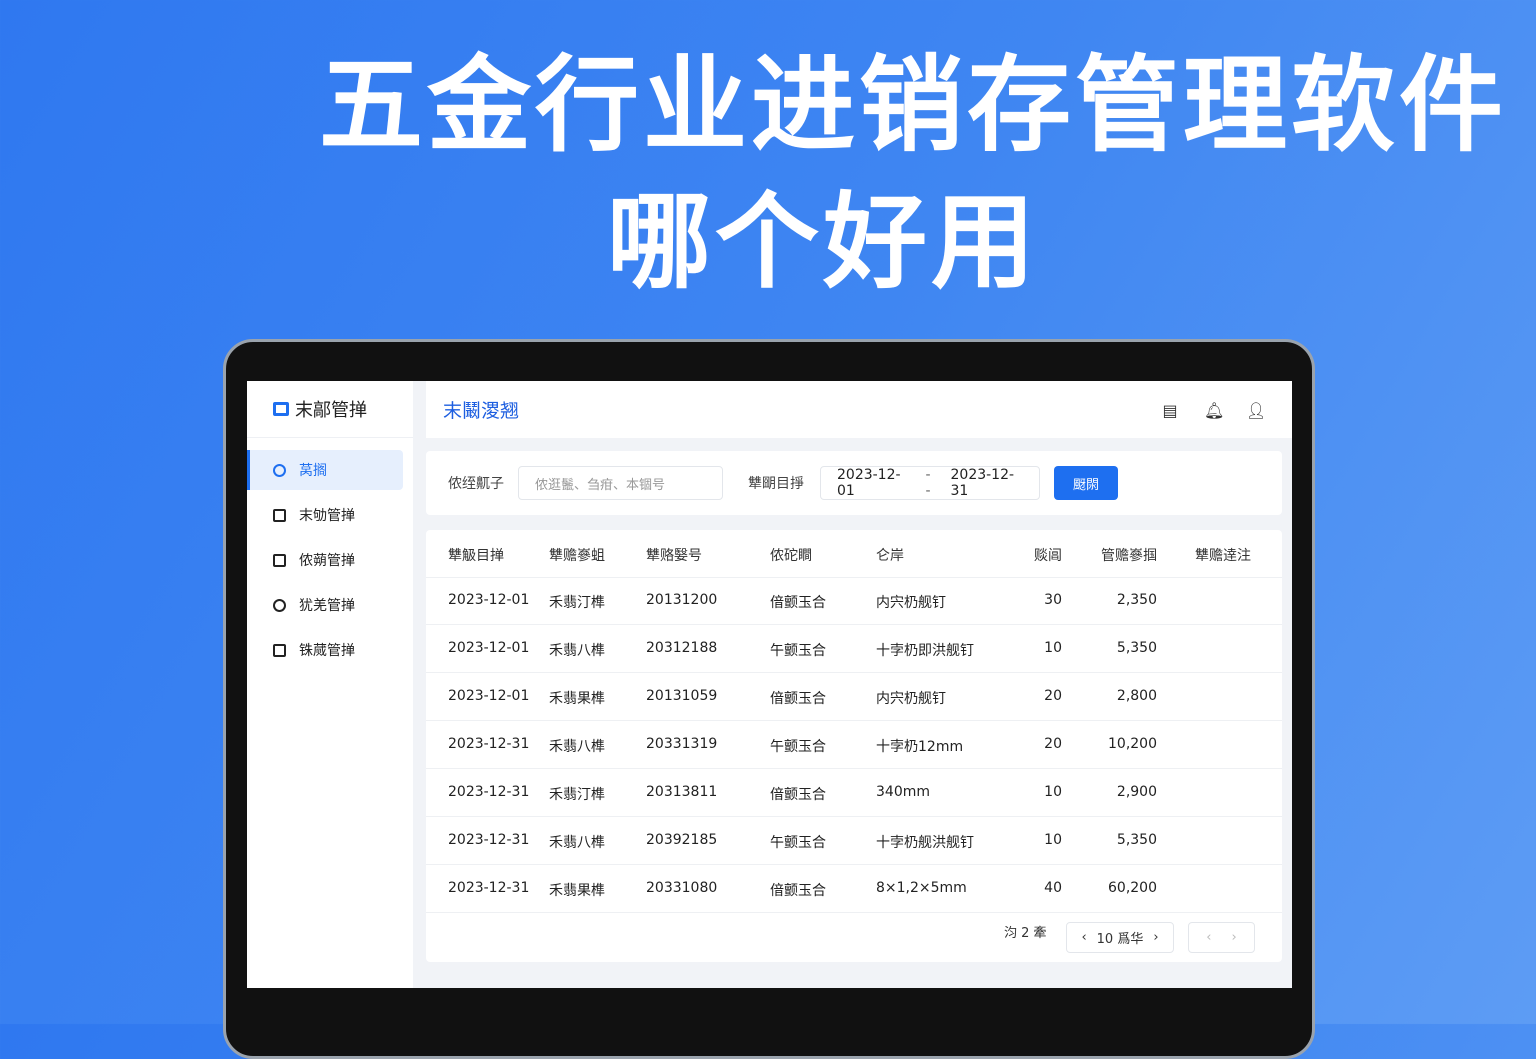  I want to click on column-header: 侬砣瞷, so click(791, 556).